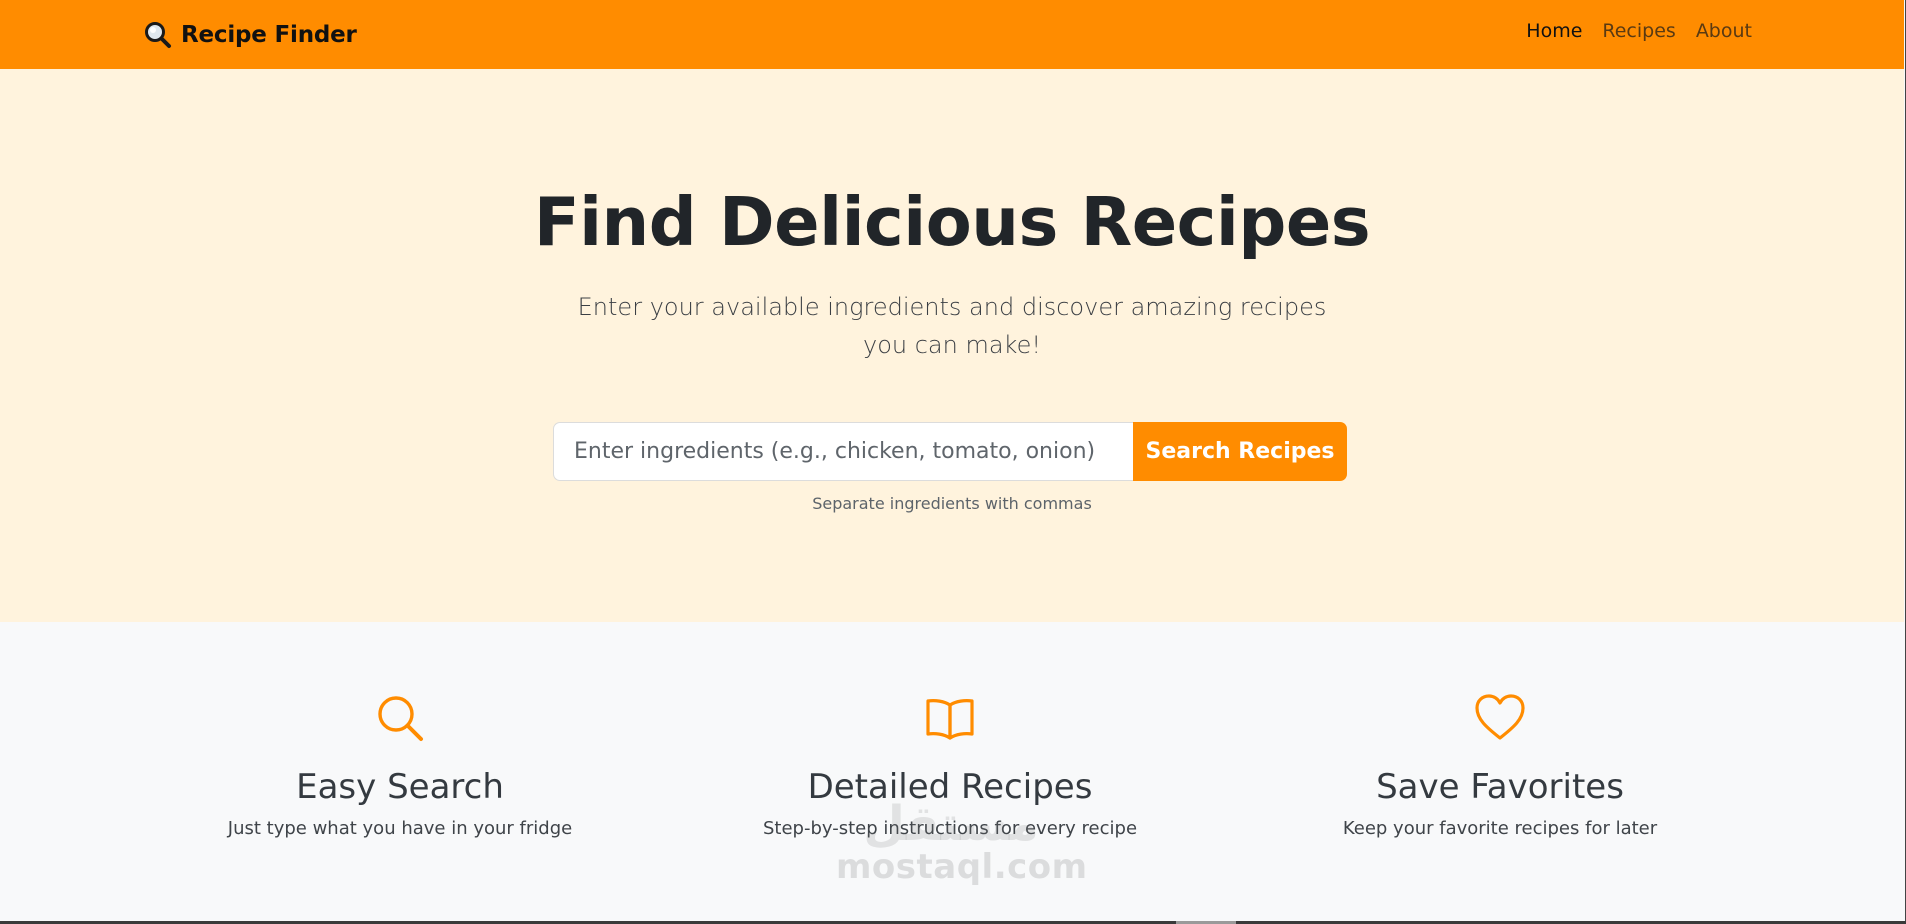  What do you see at coordinates (158, 35) in the screenshot?
I see `magnifying-glass-icon` at bounding box center [158, 35].